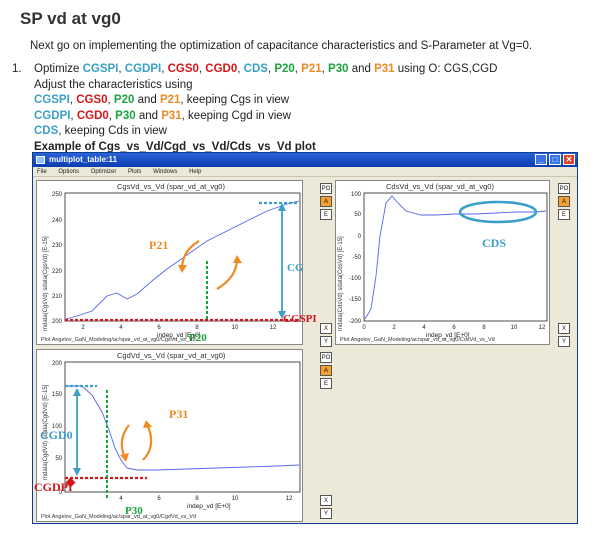 Image resolution: width=594 pixels, height=540 pixels. Describe the element at coordinates (165, 172) in the screenshot. I see `menu-windows: Windows` at that location.